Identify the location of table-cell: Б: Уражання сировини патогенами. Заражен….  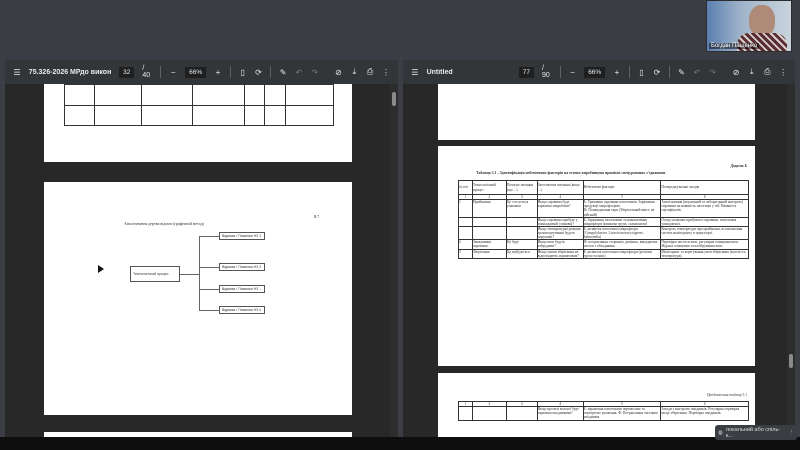
(622, 208).